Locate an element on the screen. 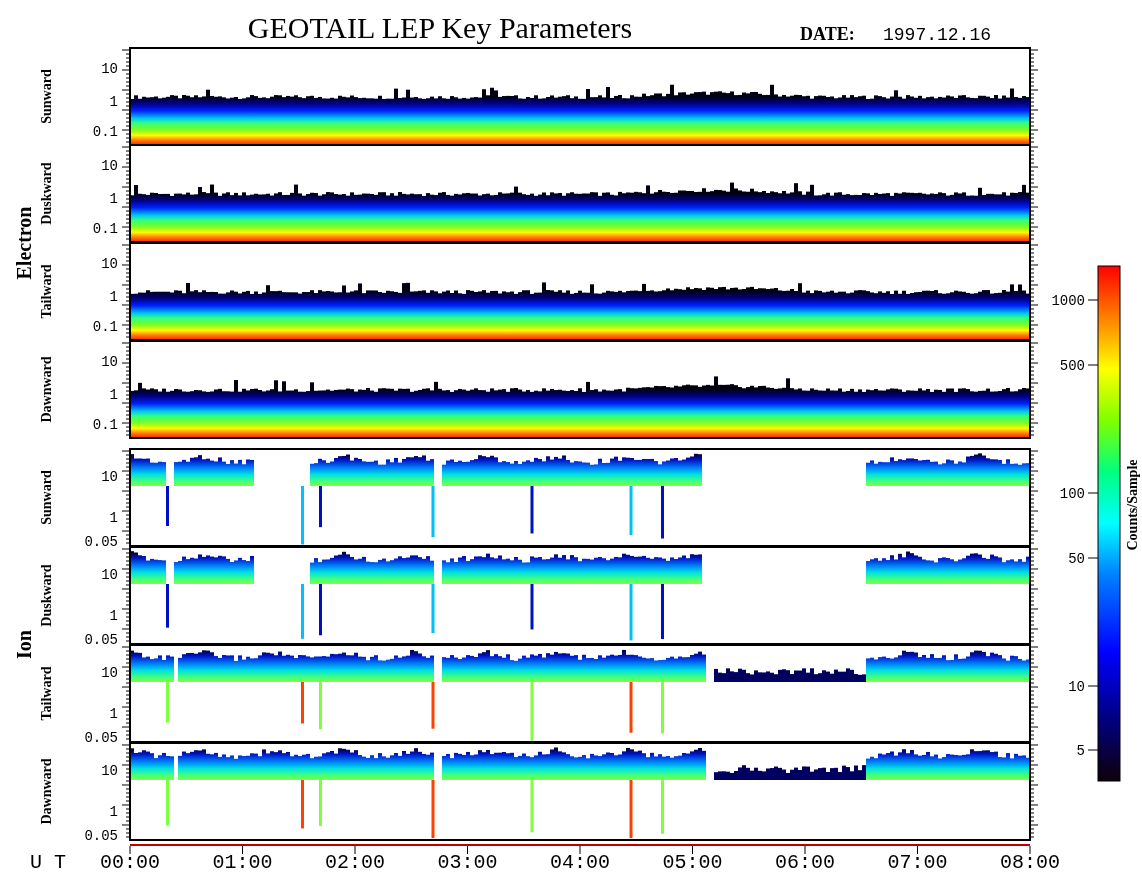  x-tick-label: 08:00 is located at coordinates (1030, 862).